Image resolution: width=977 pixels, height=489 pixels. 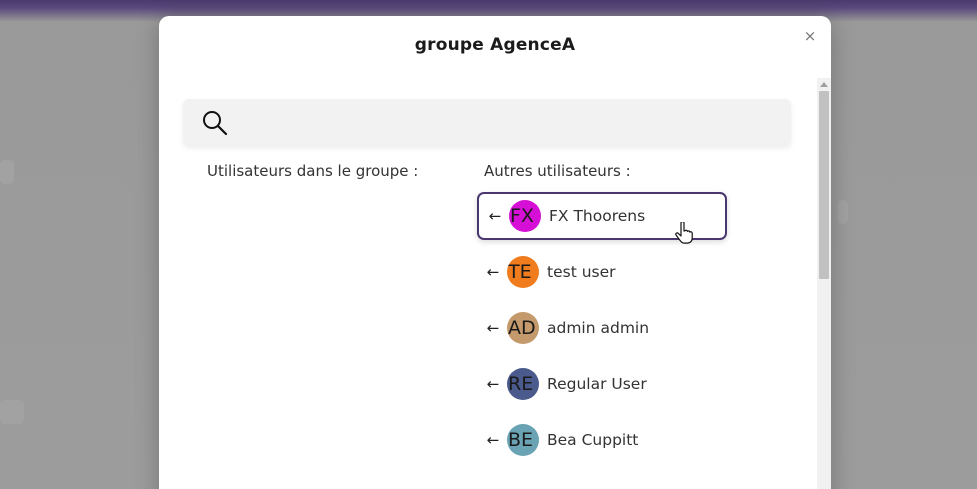 I want to click on user-name: Bea Cuppitt, so click(x=593, y=440).